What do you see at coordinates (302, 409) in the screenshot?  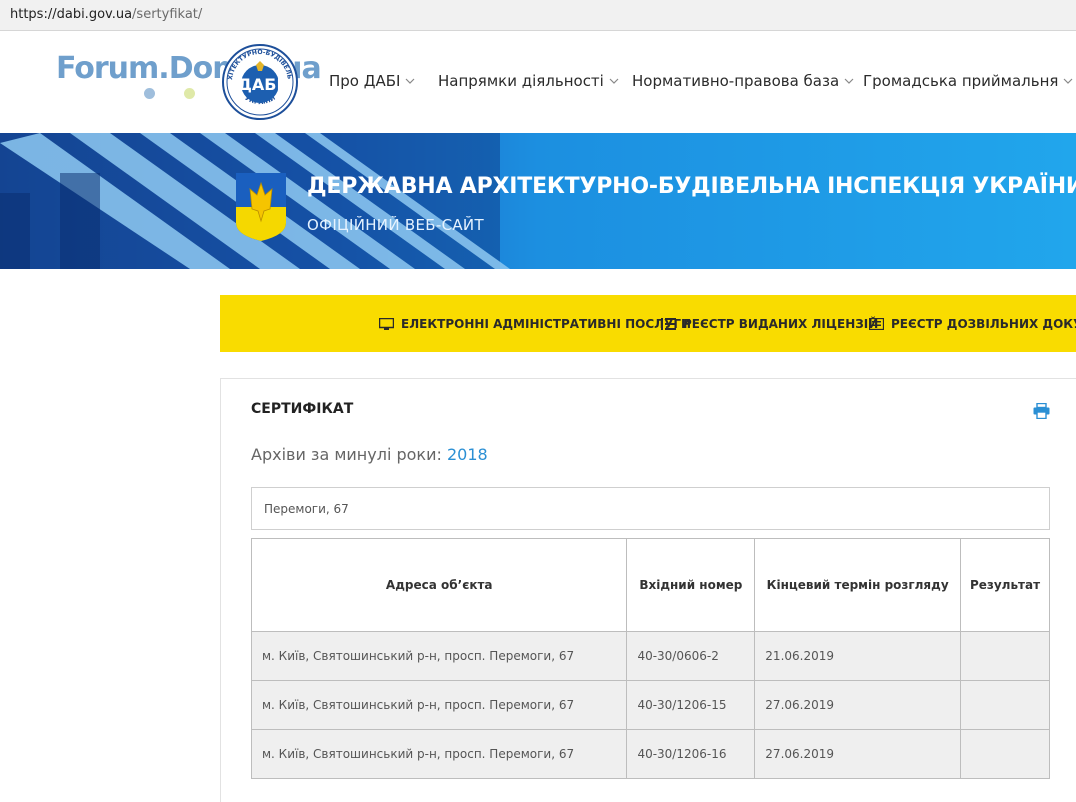 I see `page-title: СЕРТИФІКАТ` at bounding box center [302, 409].